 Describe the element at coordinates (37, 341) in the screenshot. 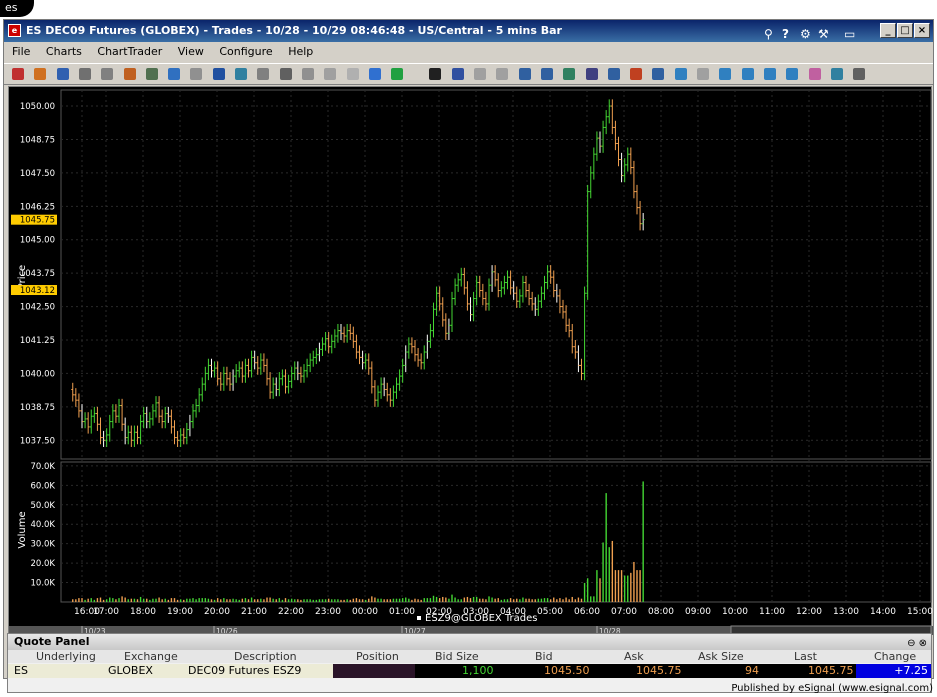

I see `price-tick-label: 1041.25` at that location.